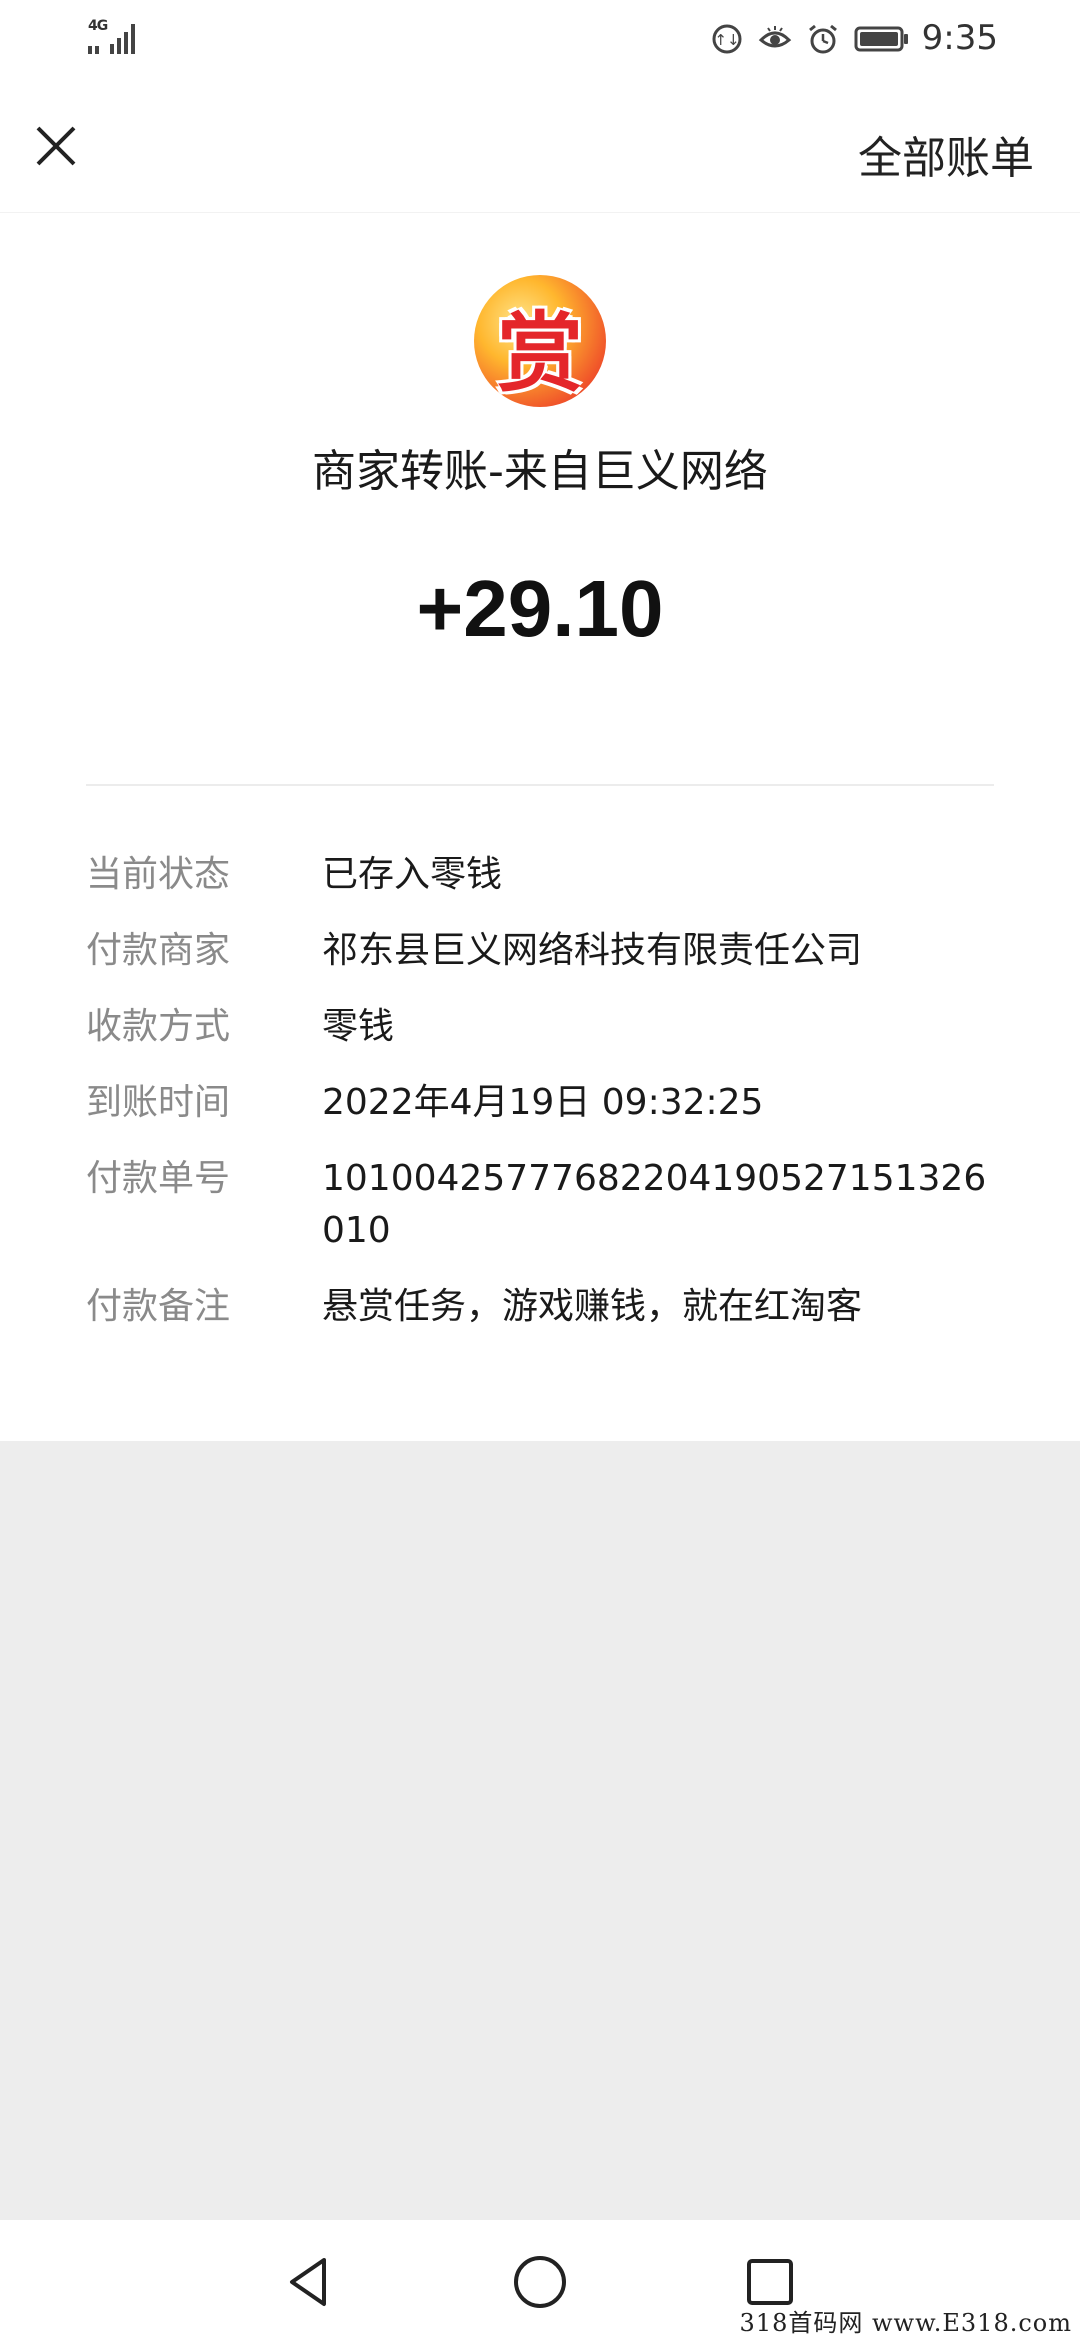  Describe the element at coordinates (959, 38) in the screenshot. I see `clock: 9:35` at that location.